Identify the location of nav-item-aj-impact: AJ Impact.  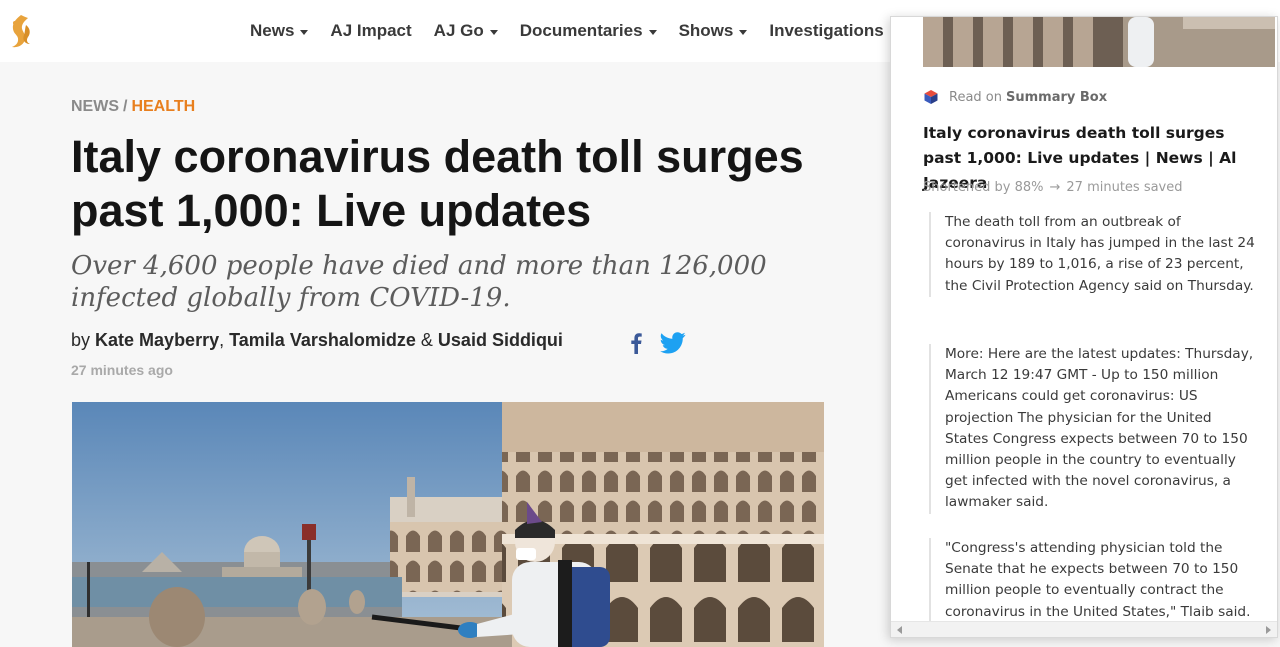
(370, 31).